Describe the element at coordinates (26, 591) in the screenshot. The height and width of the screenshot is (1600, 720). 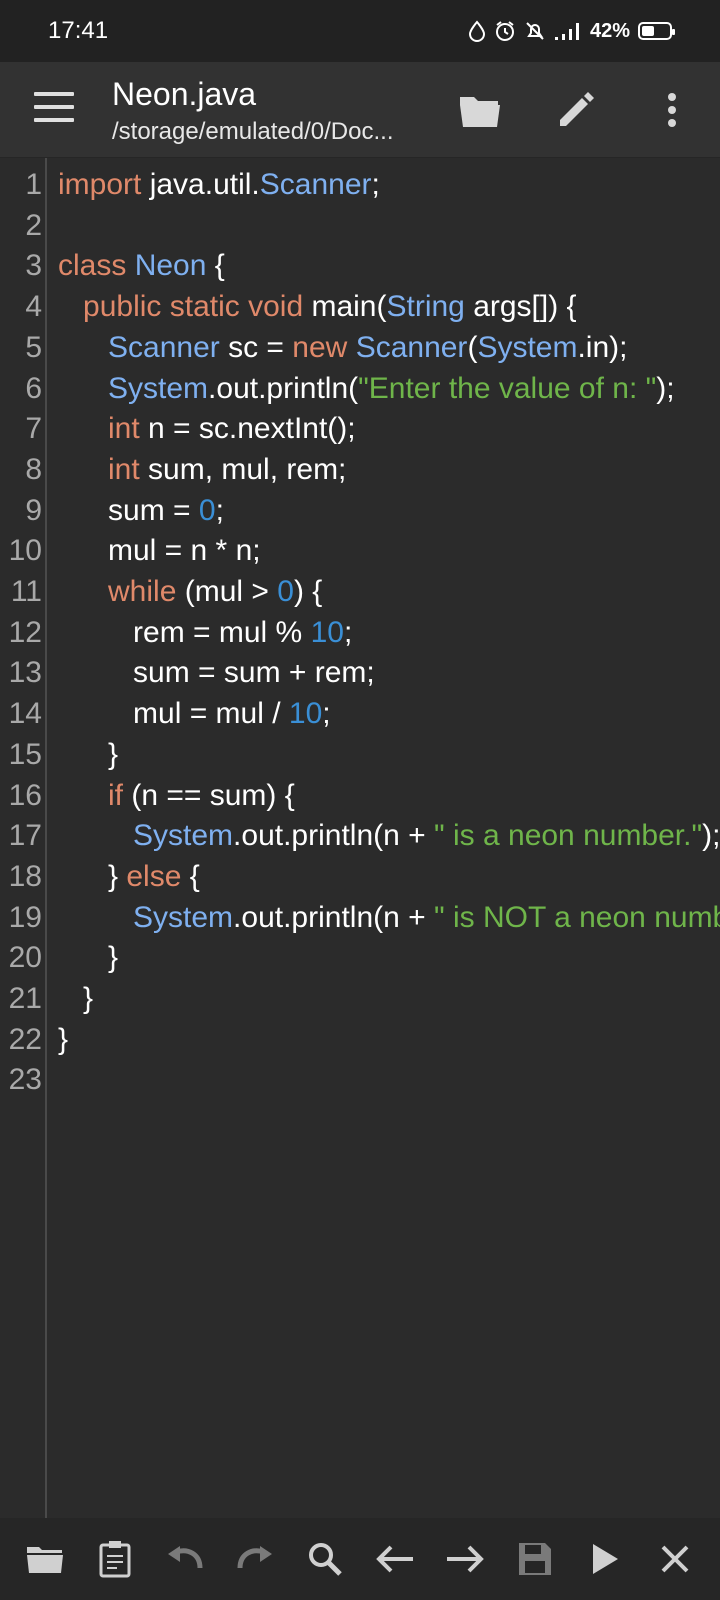
I see `line-number: 11` at that location.